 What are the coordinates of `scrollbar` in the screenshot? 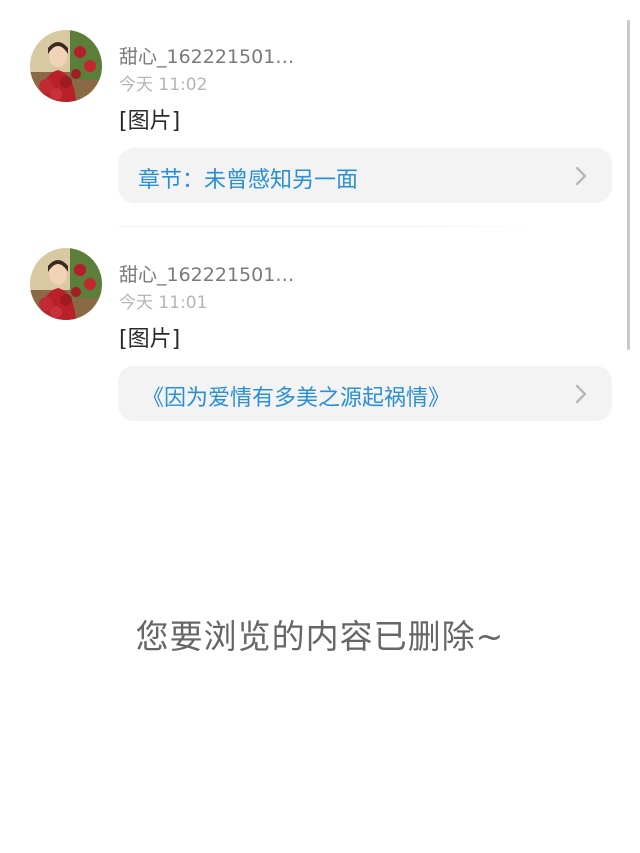 It's located at (628, 185).